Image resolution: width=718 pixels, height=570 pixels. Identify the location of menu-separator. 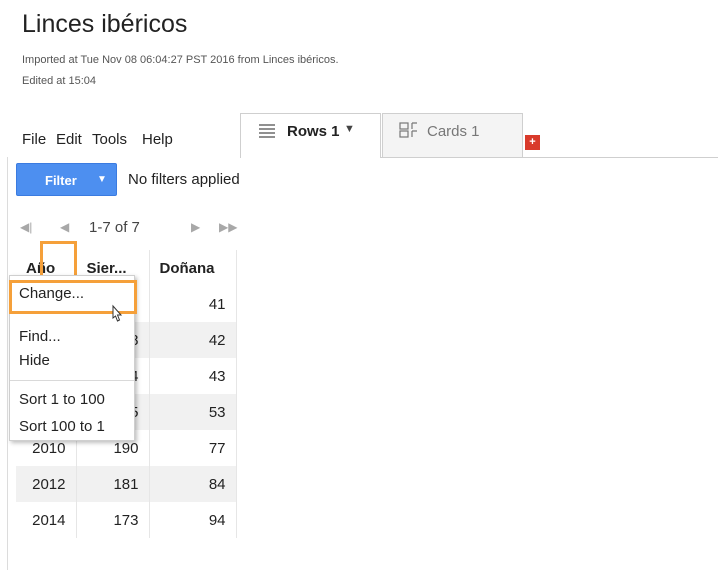
(72, 380).